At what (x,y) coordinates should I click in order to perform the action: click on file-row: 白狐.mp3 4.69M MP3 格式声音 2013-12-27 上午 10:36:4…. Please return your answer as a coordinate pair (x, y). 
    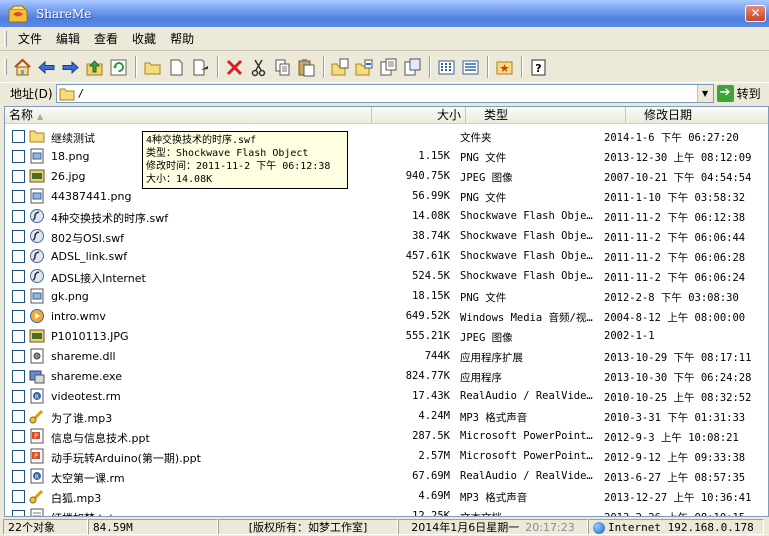
    Looking at the image, I should click on (386, 496).